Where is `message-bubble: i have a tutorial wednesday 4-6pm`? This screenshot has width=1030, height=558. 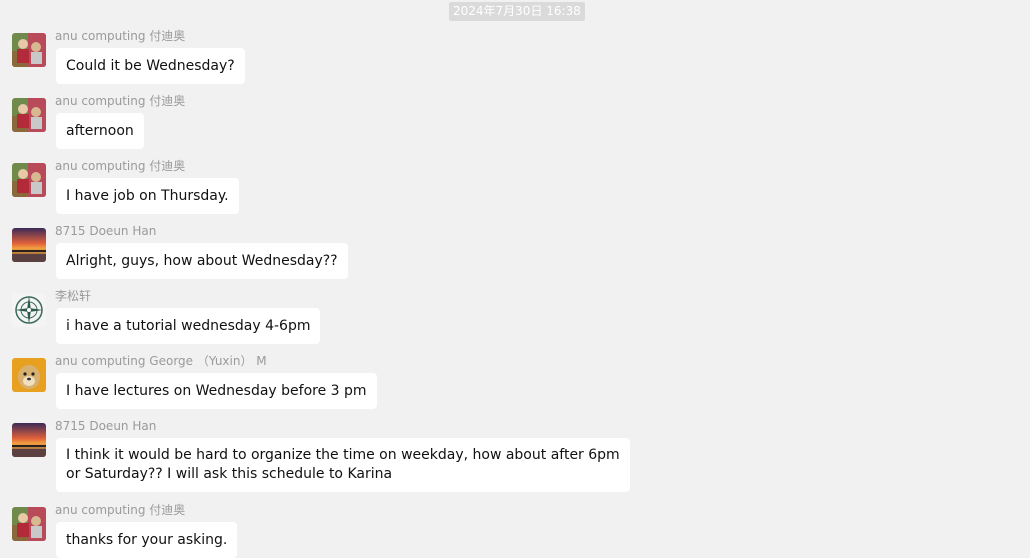
message-bubble: i have a tutorial wednesday 4-6pm is located at coordinates (188, 326).